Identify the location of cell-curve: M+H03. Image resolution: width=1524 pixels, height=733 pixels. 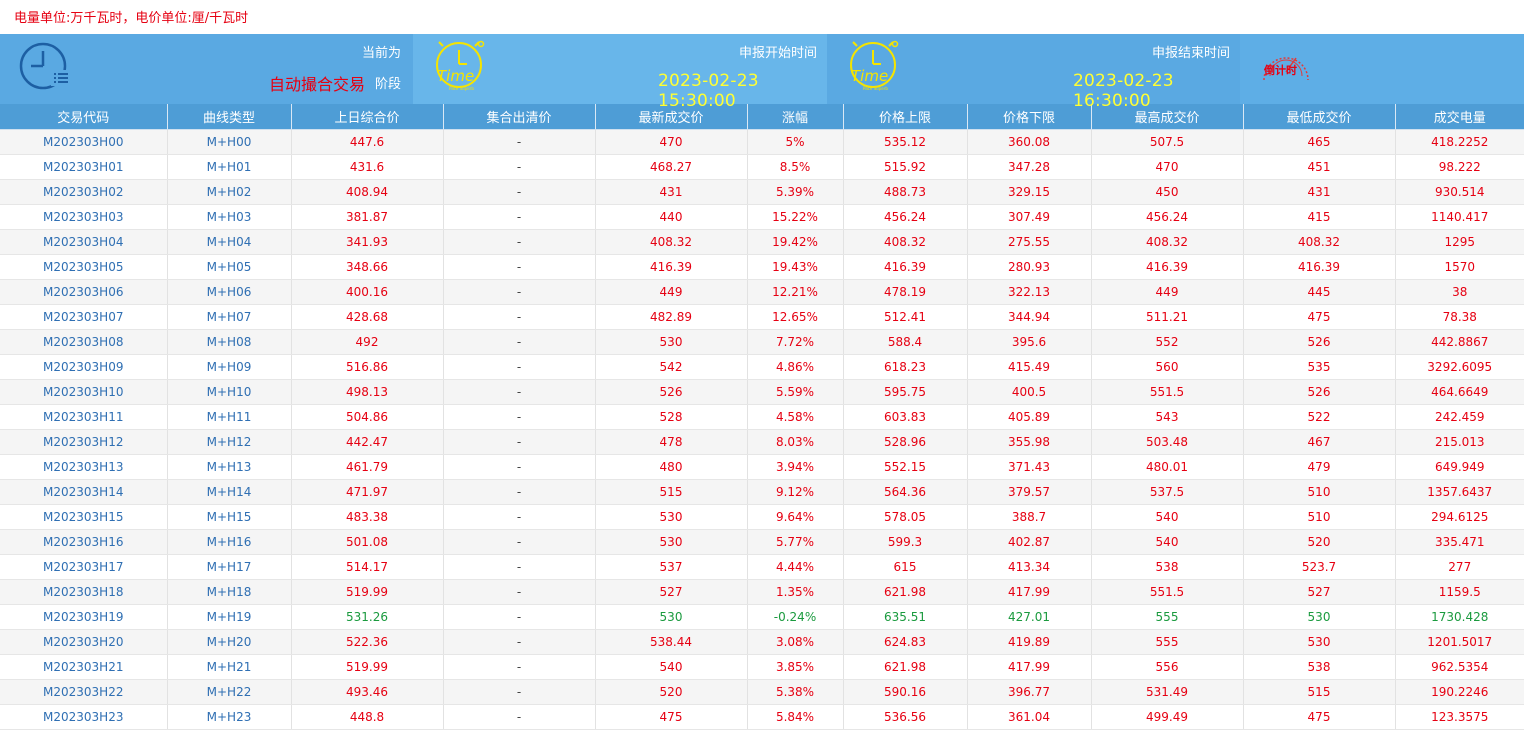
(229, 217).